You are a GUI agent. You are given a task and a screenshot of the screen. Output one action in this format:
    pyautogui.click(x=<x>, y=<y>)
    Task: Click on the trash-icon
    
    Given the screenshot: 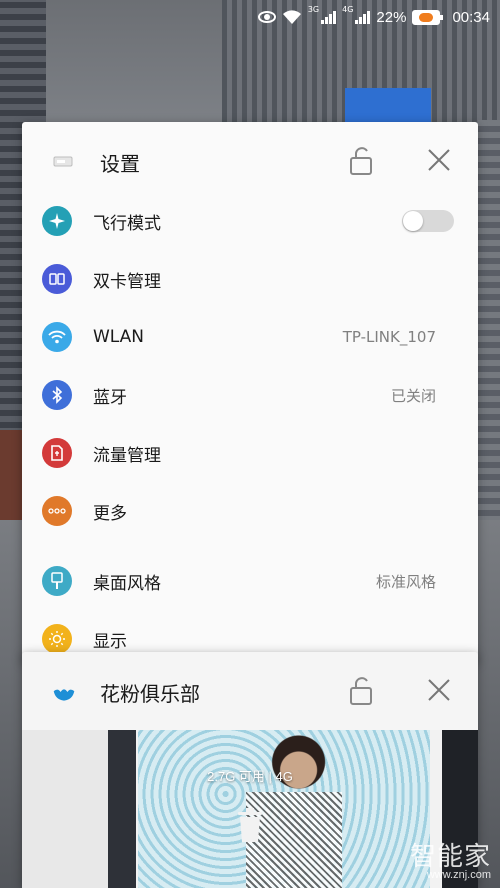 What is the action you would take?
    pyautogui.click(x=250, y=825)
    